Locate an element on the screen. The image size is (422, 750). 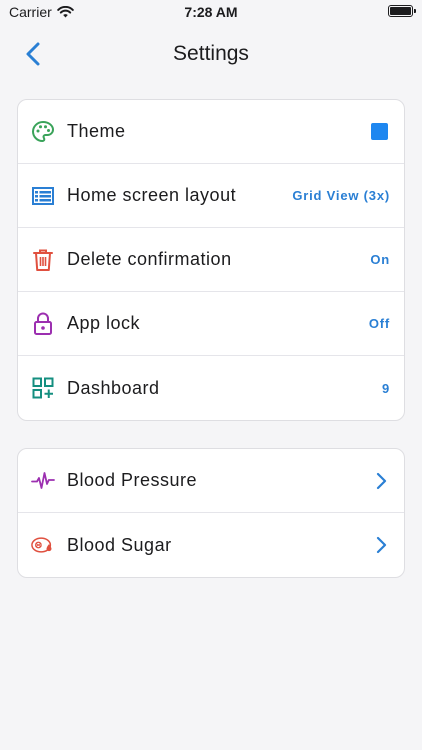
setting-row-delete-confirmation: Delete confirmation On is located at coordinates (211, 260).